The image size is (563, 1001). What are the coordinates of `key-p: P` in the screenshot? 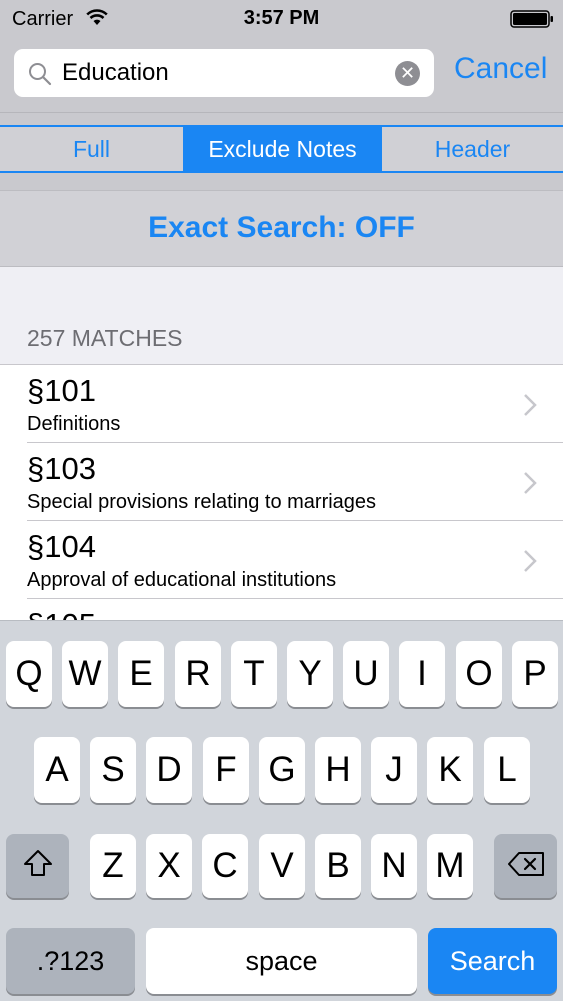 It's located at (535, 674).